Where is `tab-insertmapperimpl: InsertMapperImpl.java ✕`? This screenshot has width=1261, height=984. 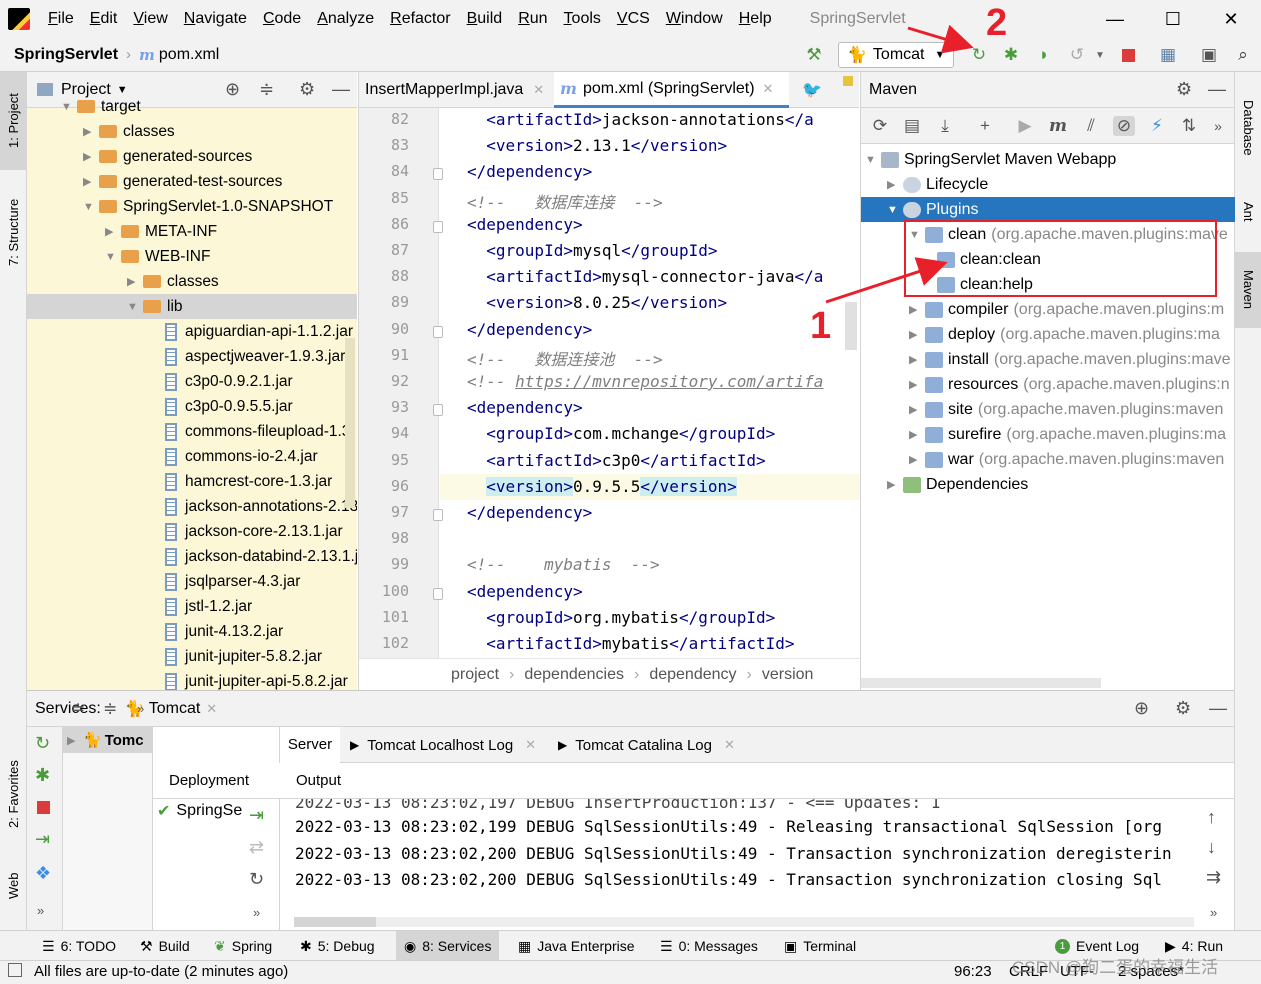
tab-insertmapperimpl: InsertMapperImpl.java ✕ is located at coordinates (455, 90).